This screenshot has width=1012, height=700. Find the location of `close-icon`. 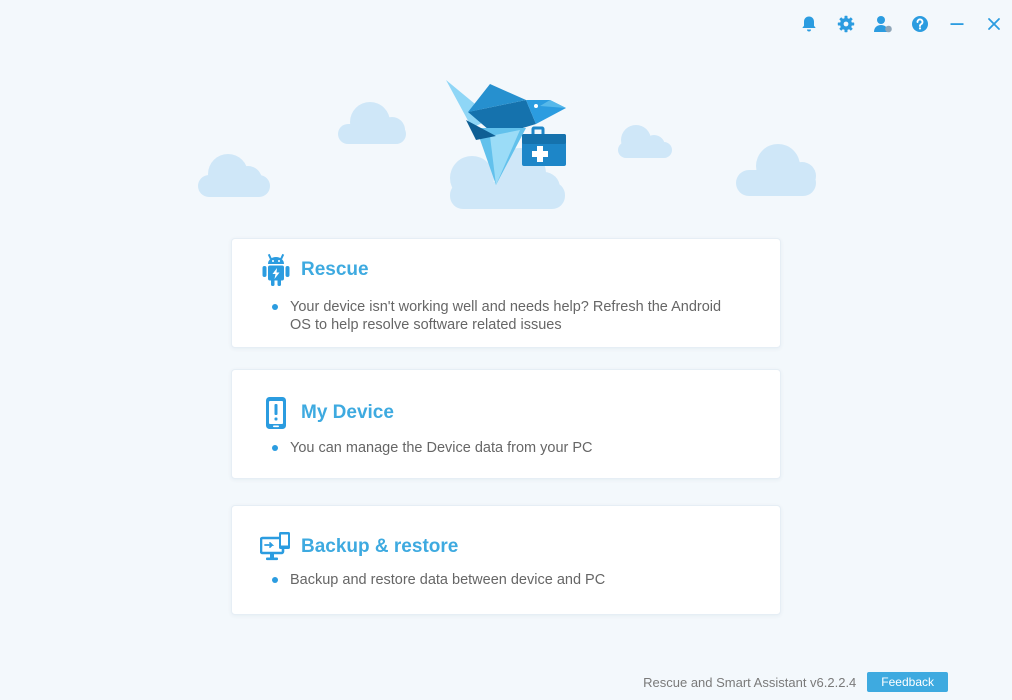

close-icon is located at coordinates (994, 24).